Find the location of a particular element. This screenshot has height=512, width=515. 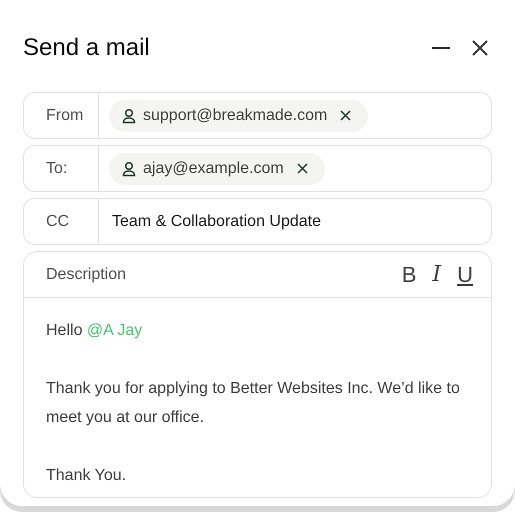

field-label: From is located at coordinates (65, 116).